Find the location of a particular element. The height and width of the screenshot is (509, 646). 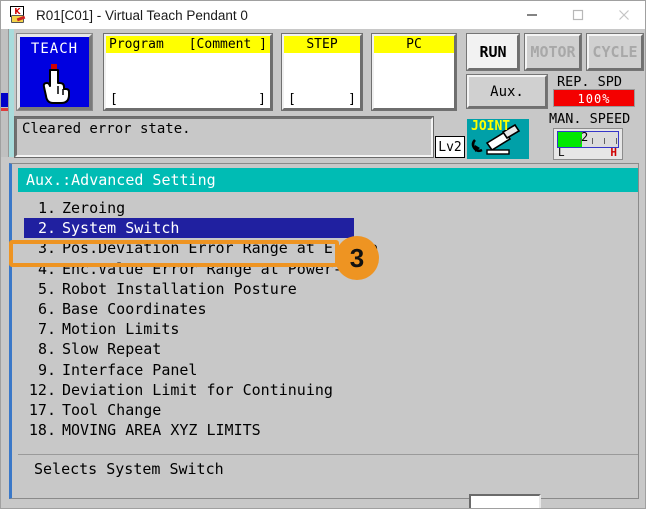

step-value-right: ] is located at coordinates (352, 99).